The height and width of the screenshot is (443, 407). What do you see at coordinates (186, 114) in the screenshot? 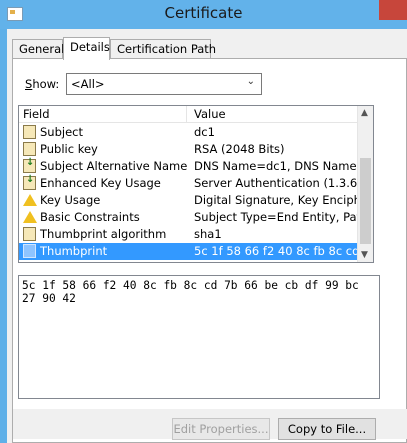
I see `column-divider` at bounding box center [186, 114].